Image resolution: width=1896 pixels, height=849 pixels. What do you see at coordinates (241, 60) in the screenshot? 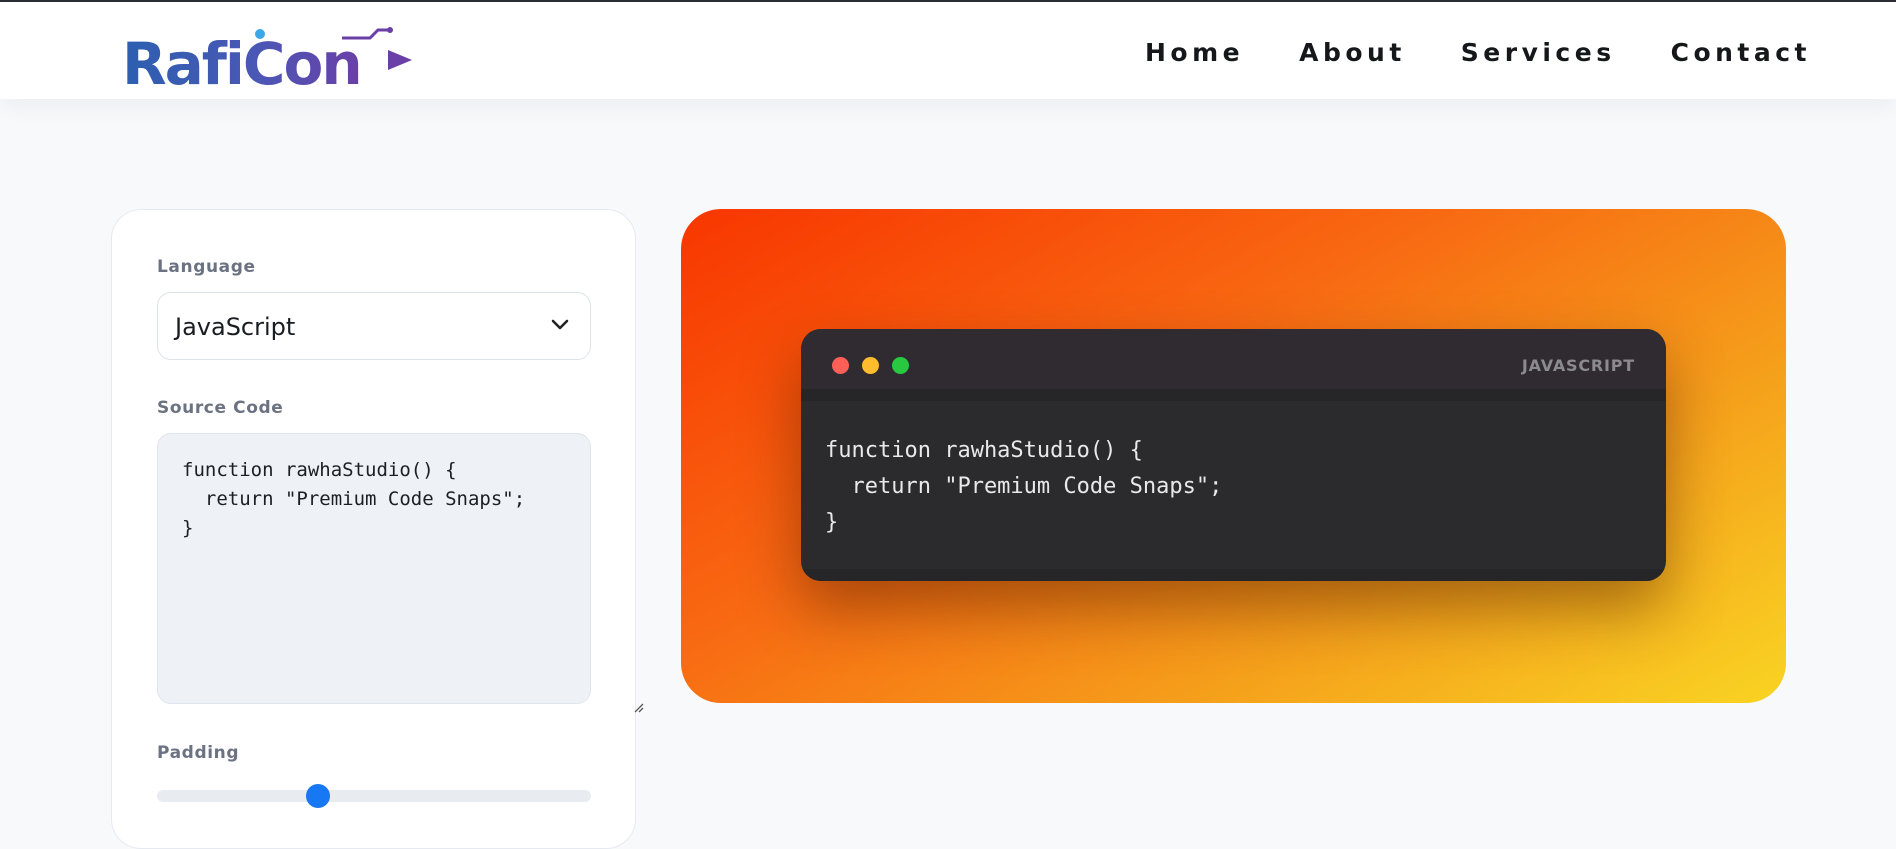
I see `svg-text: RafiCon` at bounding box center [241, 60].